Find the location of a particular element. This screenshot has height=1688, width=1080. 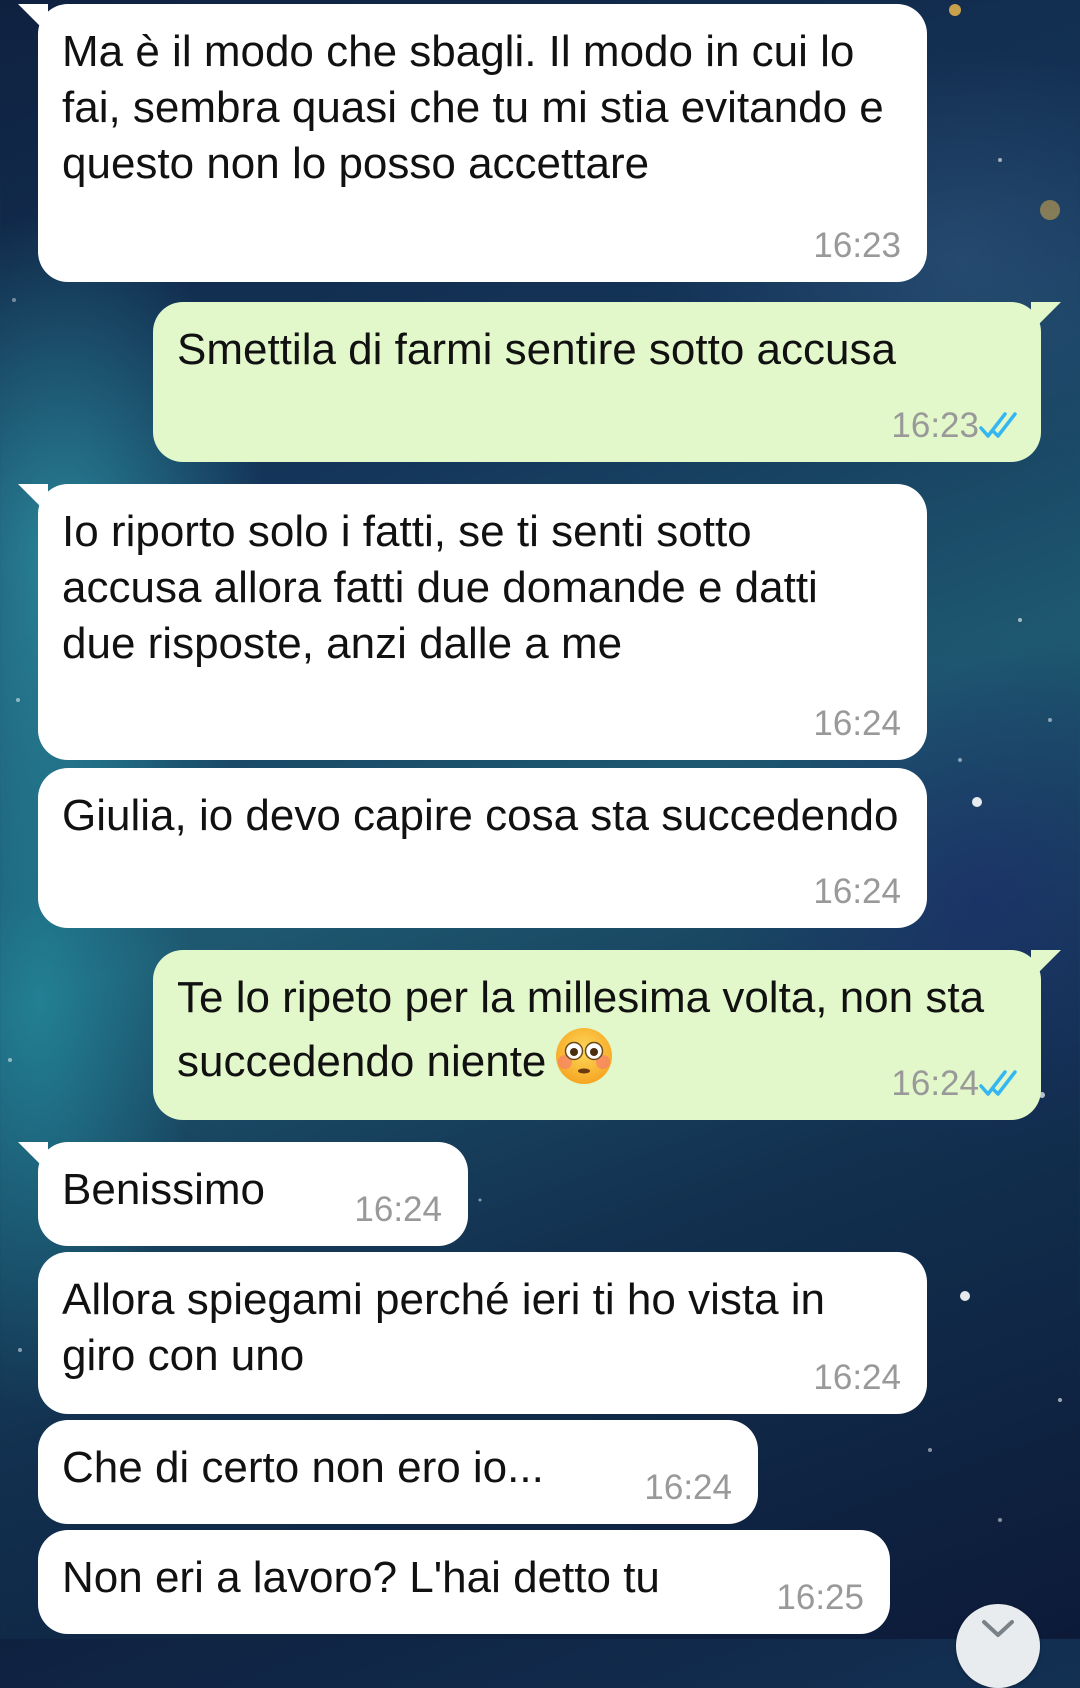

message-text: Non eri a lavoro? L'hai detto tu is located at coordinates (361, 1577).